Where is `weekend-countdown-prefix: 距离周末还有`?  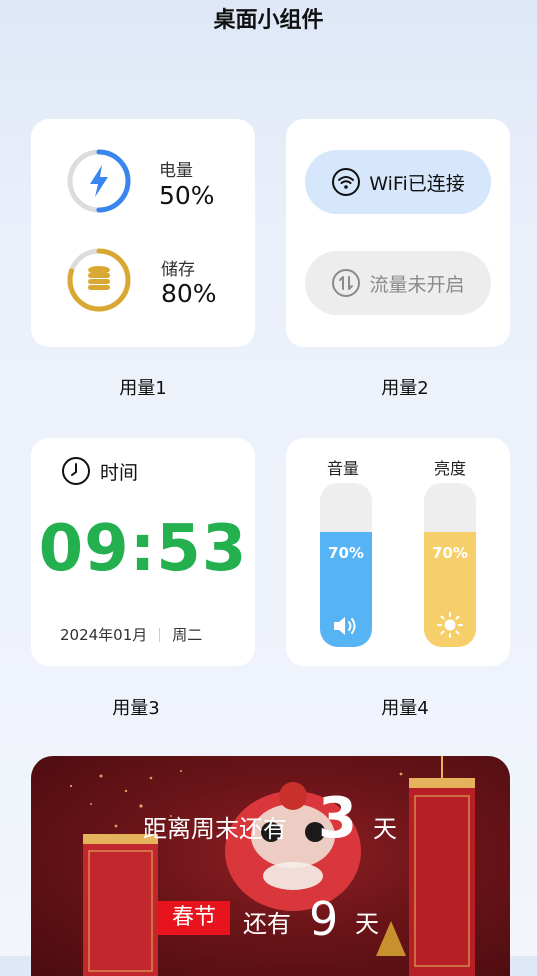
weekend-countdown-prefix: 距离周末还有 is located at coordinates (215, 829).